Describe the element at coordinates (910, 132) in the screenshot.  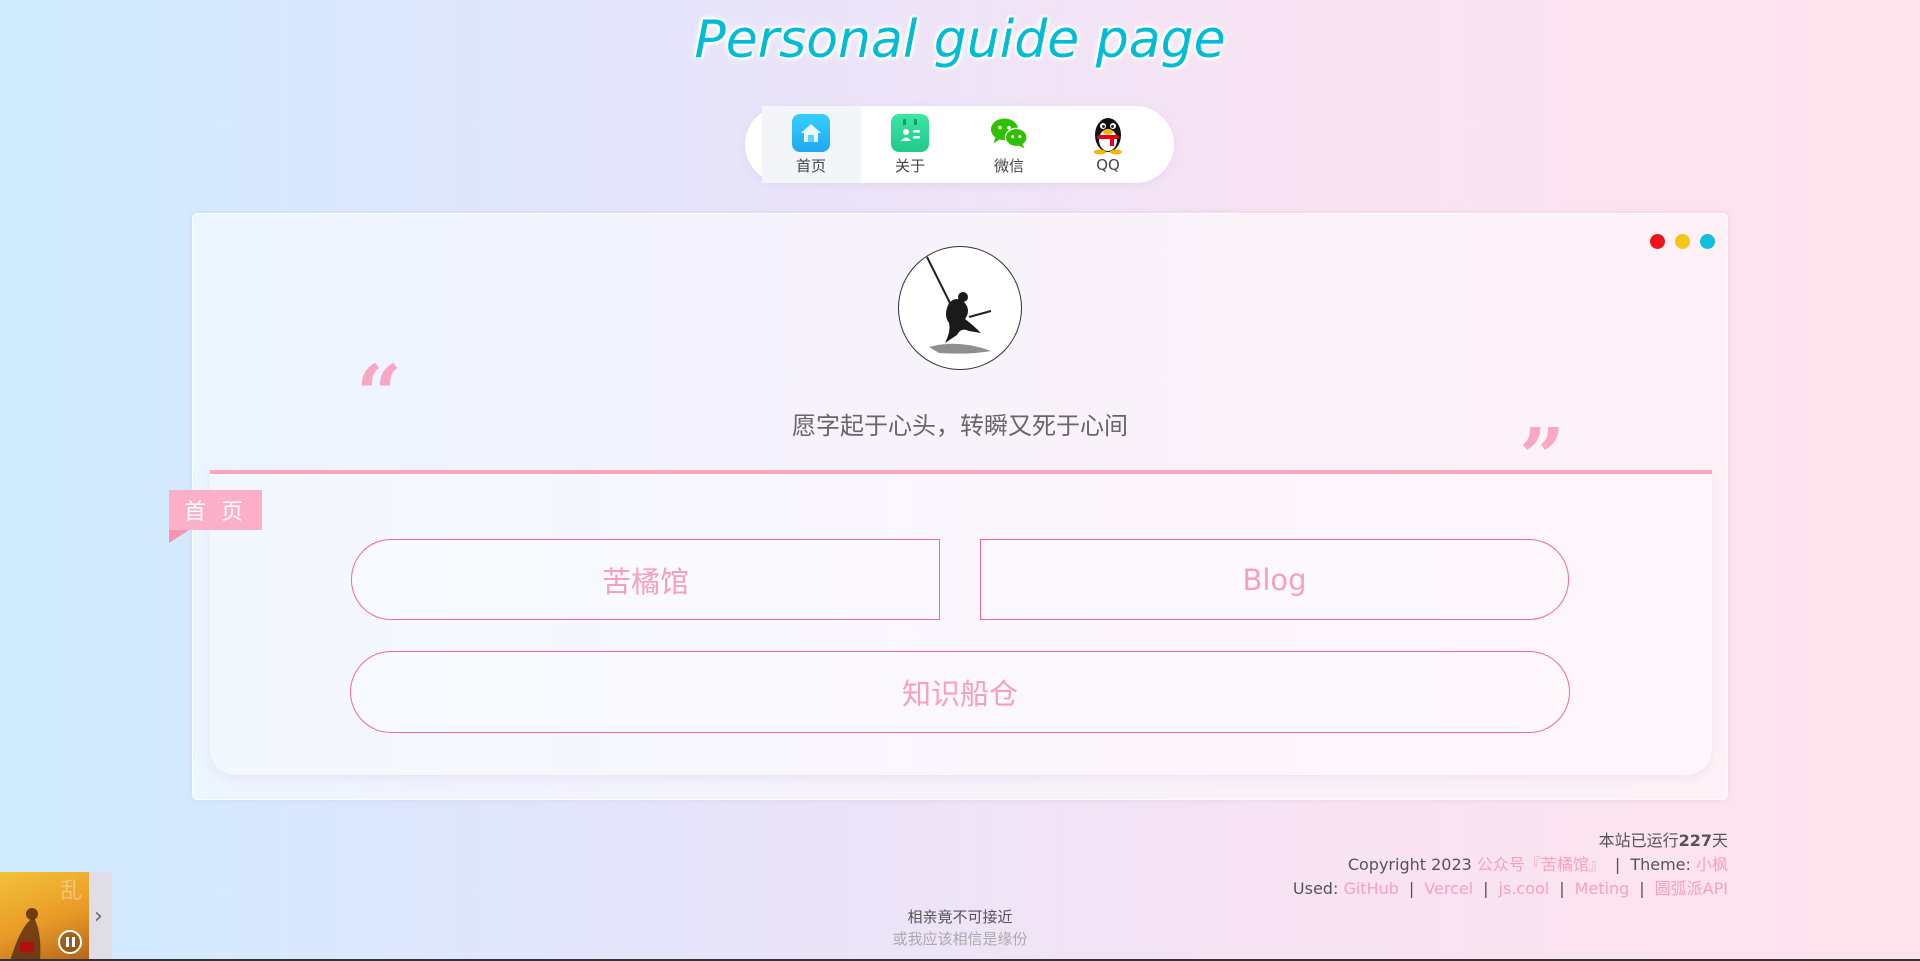
I see `calendar-profile-icon` at that location.